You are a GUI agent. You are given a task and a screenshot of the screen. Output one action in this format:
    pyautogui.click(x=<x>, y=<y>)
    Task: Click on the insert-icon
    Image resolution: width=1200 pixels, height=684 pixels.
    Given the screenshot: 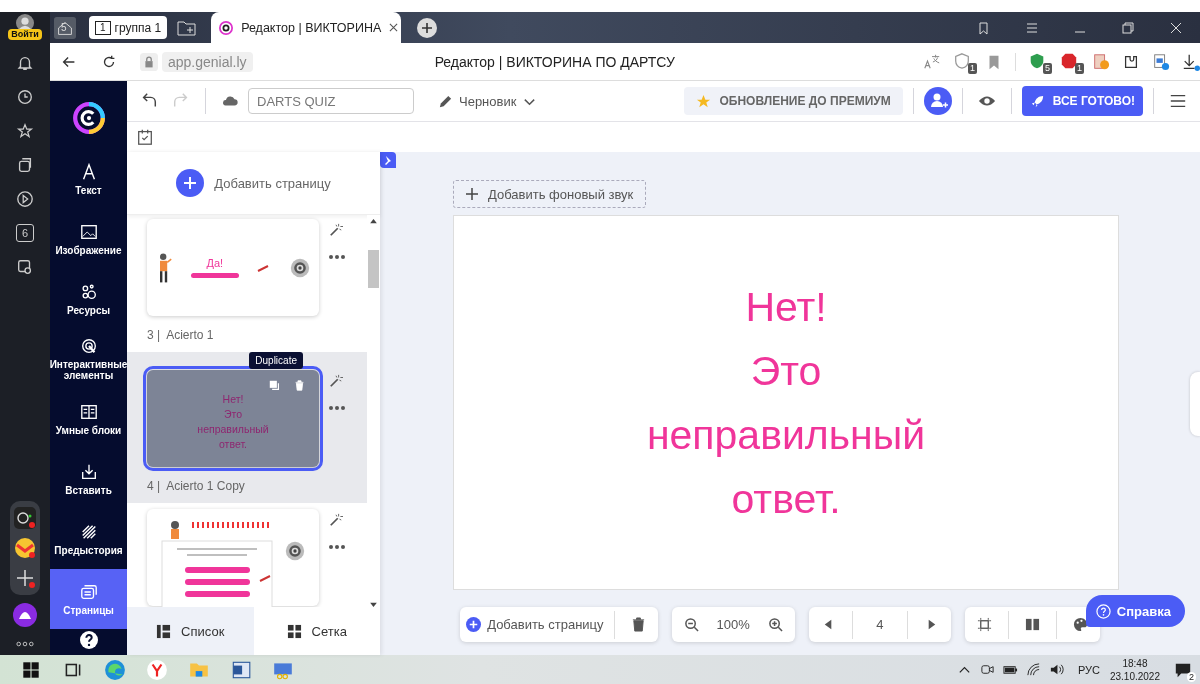 What is the action you would take?
    pyautogui.click(x=88, y=471)
    